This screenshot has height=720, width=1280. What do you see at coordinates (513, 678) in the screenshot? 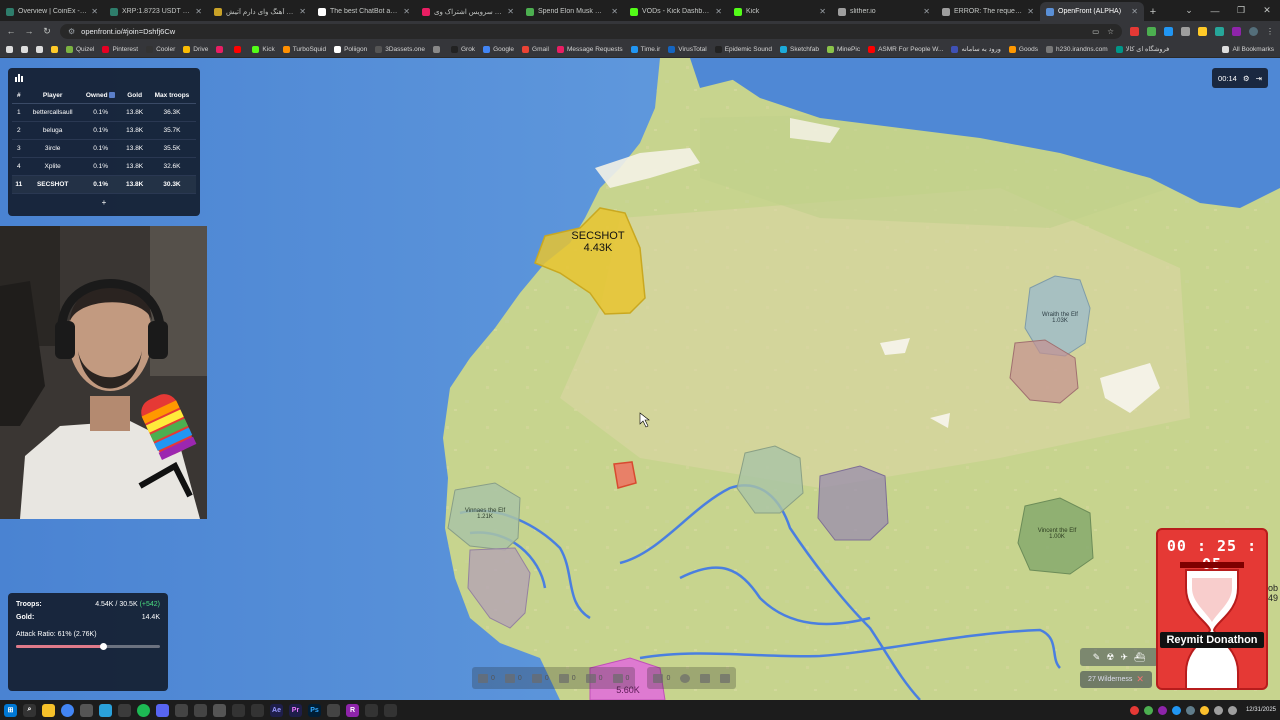
I see `build-item-factory: 0` at bounding box center [513, 678].